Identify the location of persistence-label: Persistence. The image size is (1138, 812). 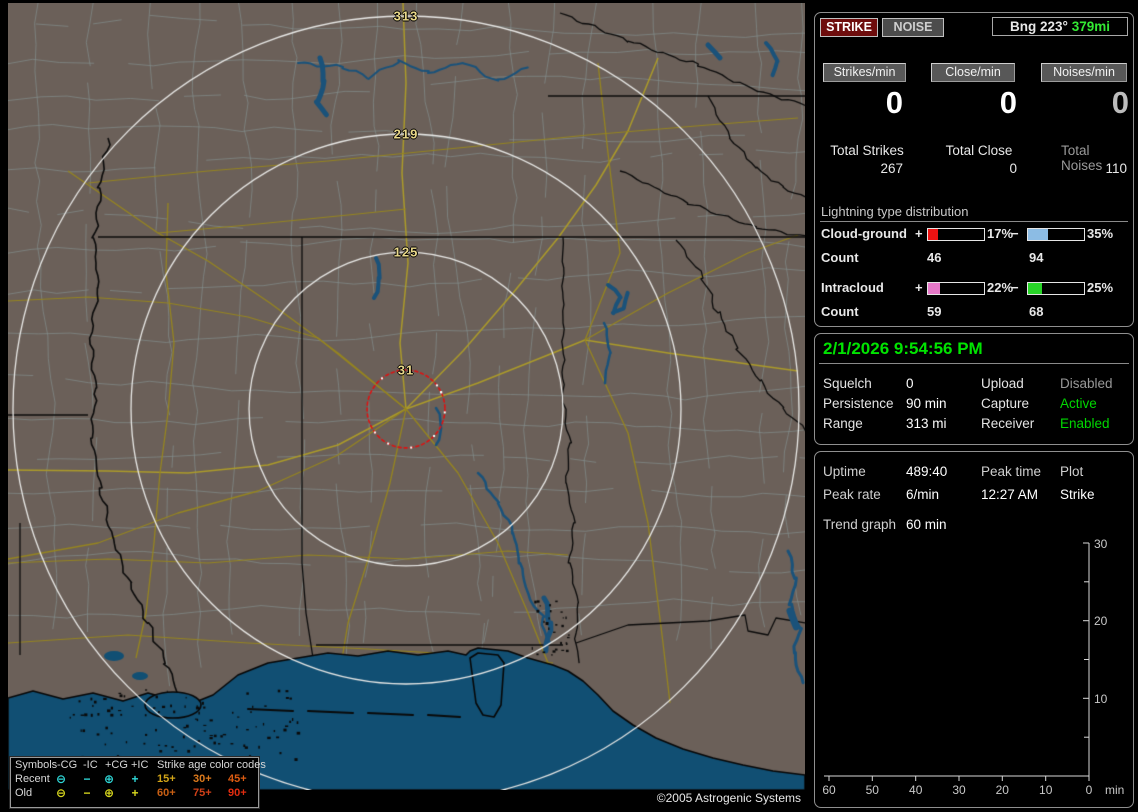
(858, 403).